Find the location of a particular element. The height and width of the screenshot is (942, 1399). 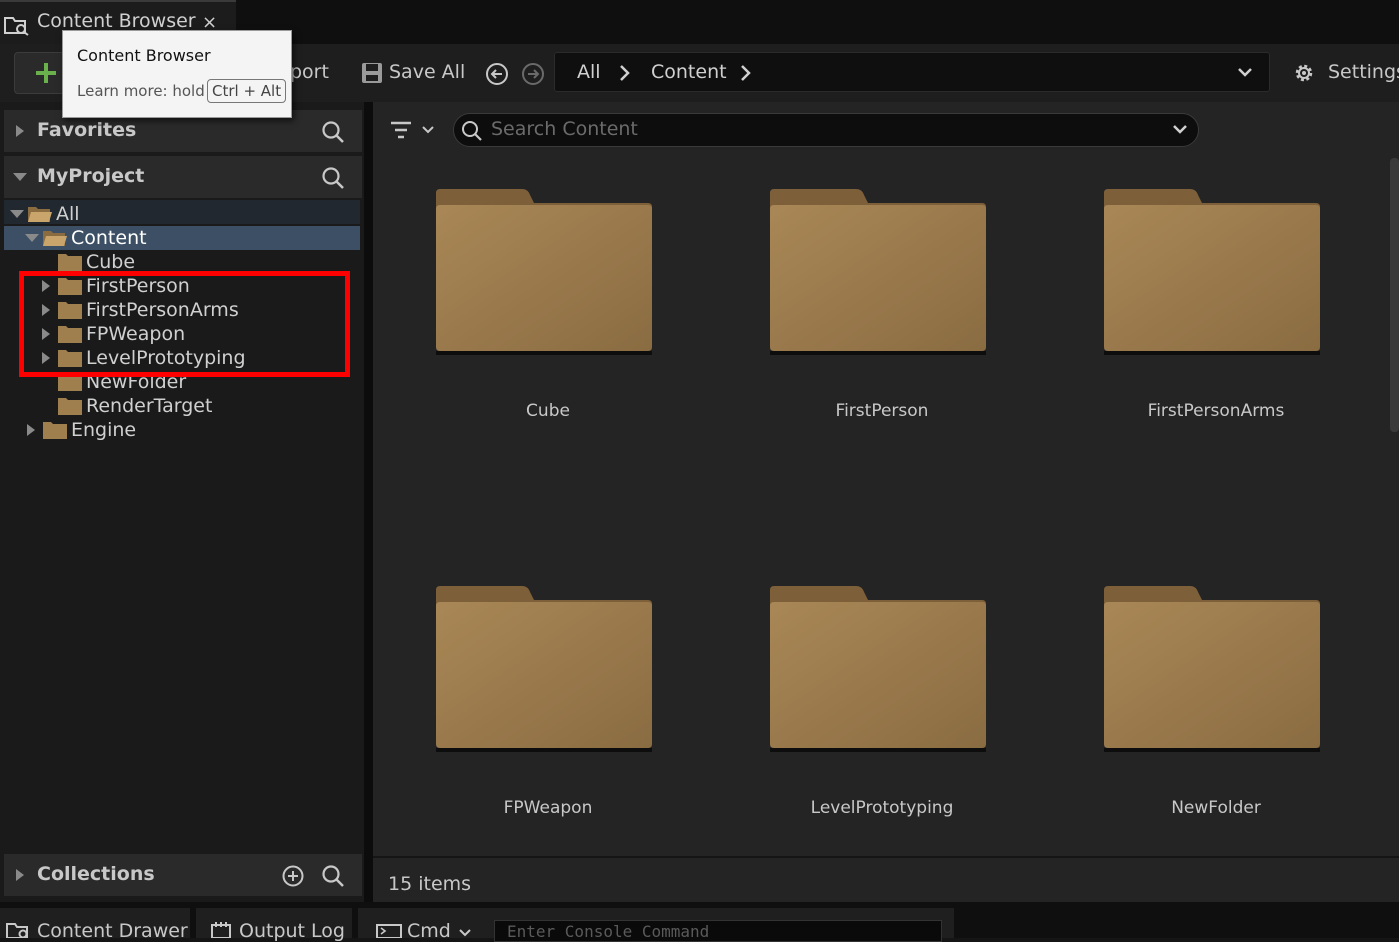

folder-tile: FirstPerson is located at coordinates (882, 318).